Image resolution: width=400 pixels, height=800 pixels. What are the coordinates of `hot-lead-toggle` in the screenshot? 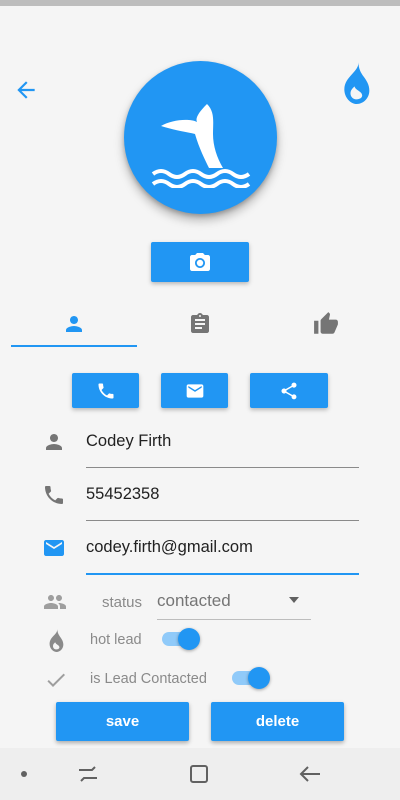 It's located at (180, 639).